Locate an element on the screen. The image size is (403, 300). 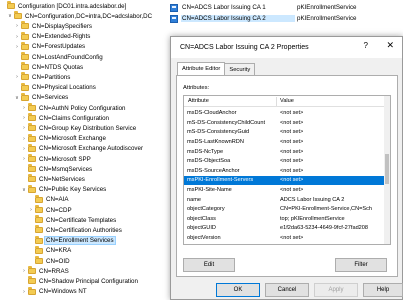
tree-item: CN=AIA is located at coordinates (49, 199).